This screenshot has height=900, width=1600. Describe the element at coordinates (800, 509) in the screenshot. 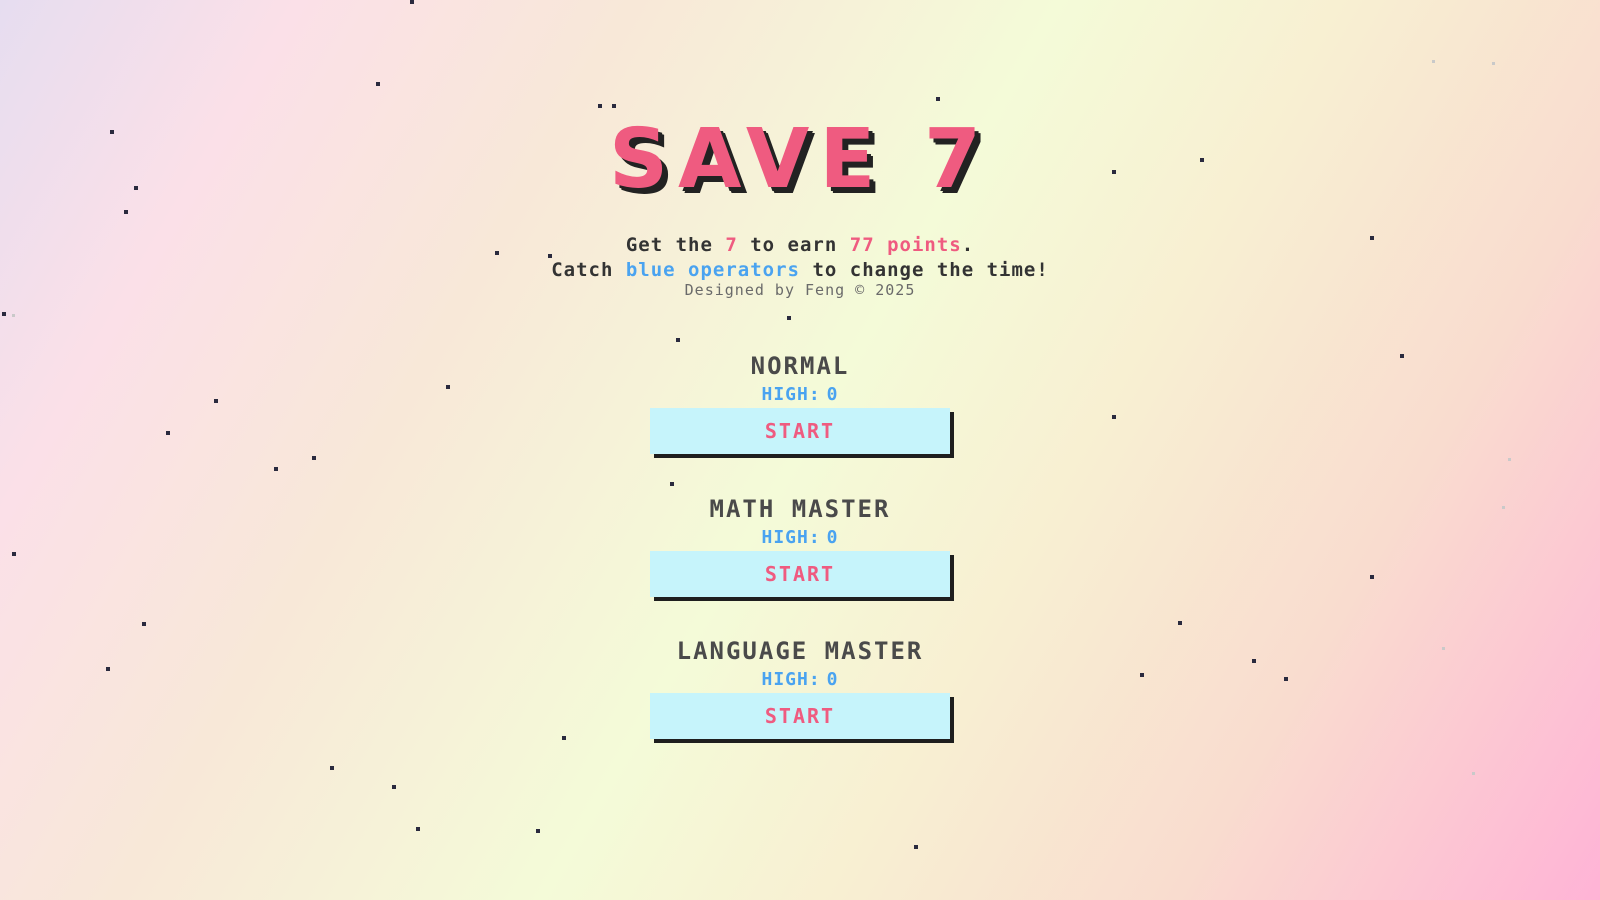

I see `mode-title: MATH MASTER` at that location.